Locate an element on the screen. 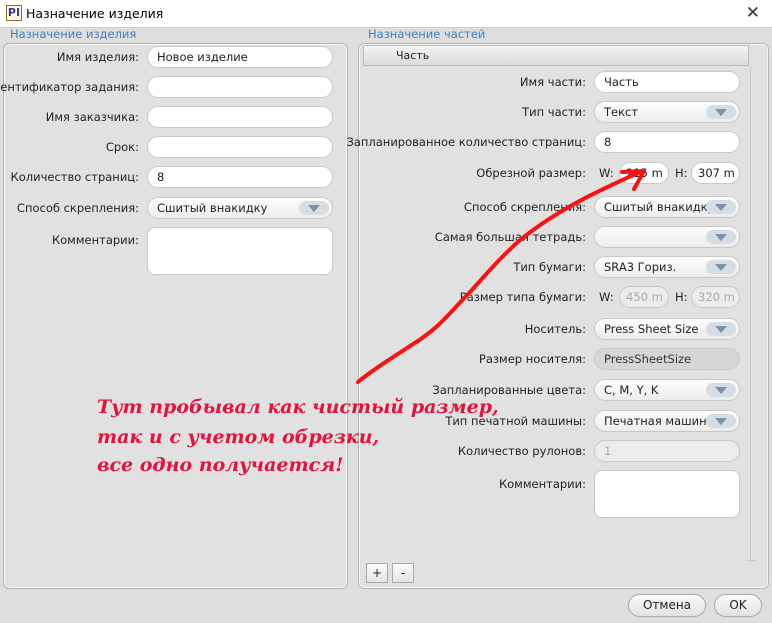 This screenshot has width=772, height=623. trim-w-label: W: is located at coordinates (606, 173).